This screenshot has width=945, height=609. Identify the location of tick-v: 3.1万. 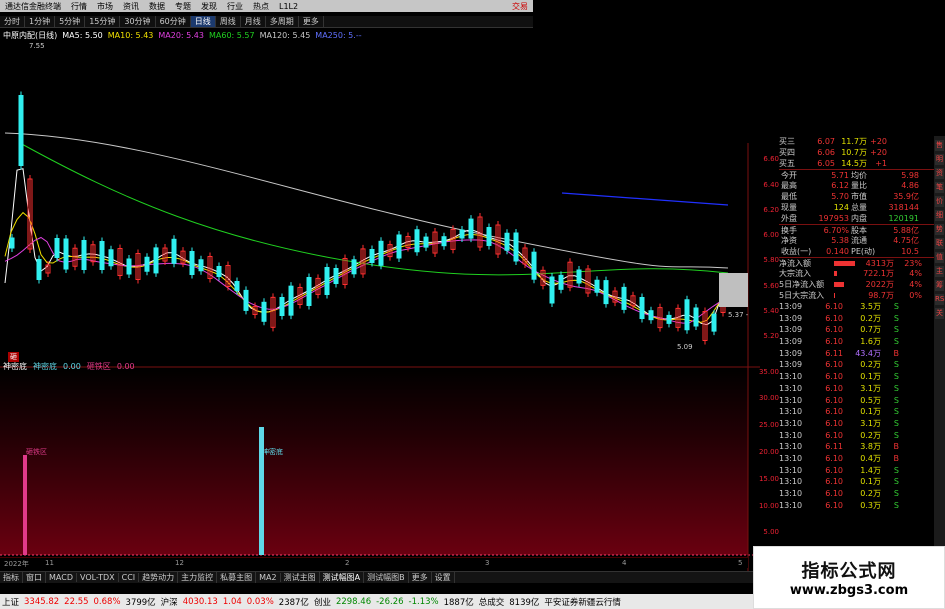
(870, 388).